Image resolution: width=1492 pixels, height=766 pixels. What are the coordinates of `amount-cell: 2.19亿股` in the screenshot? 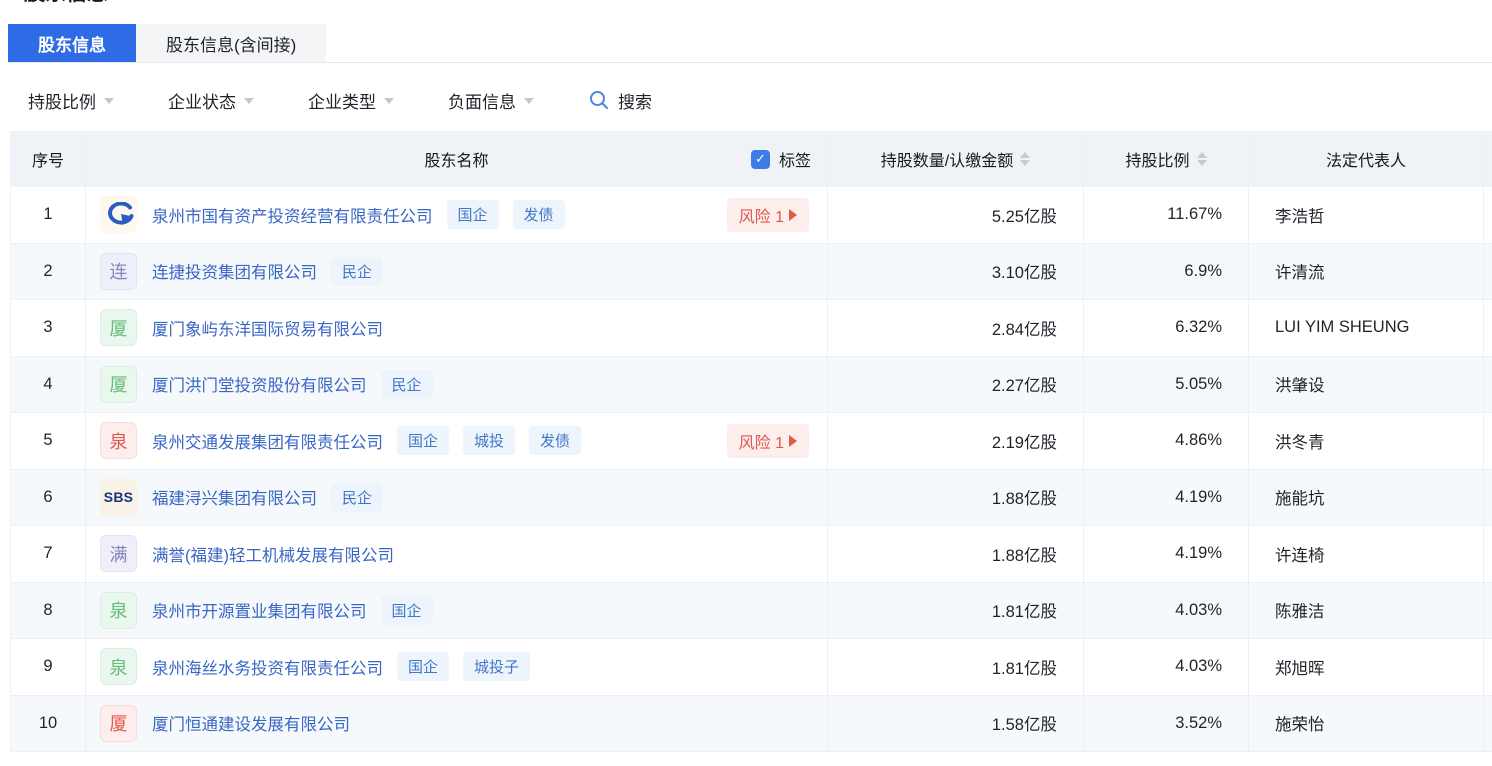 It's located at (956, 441).